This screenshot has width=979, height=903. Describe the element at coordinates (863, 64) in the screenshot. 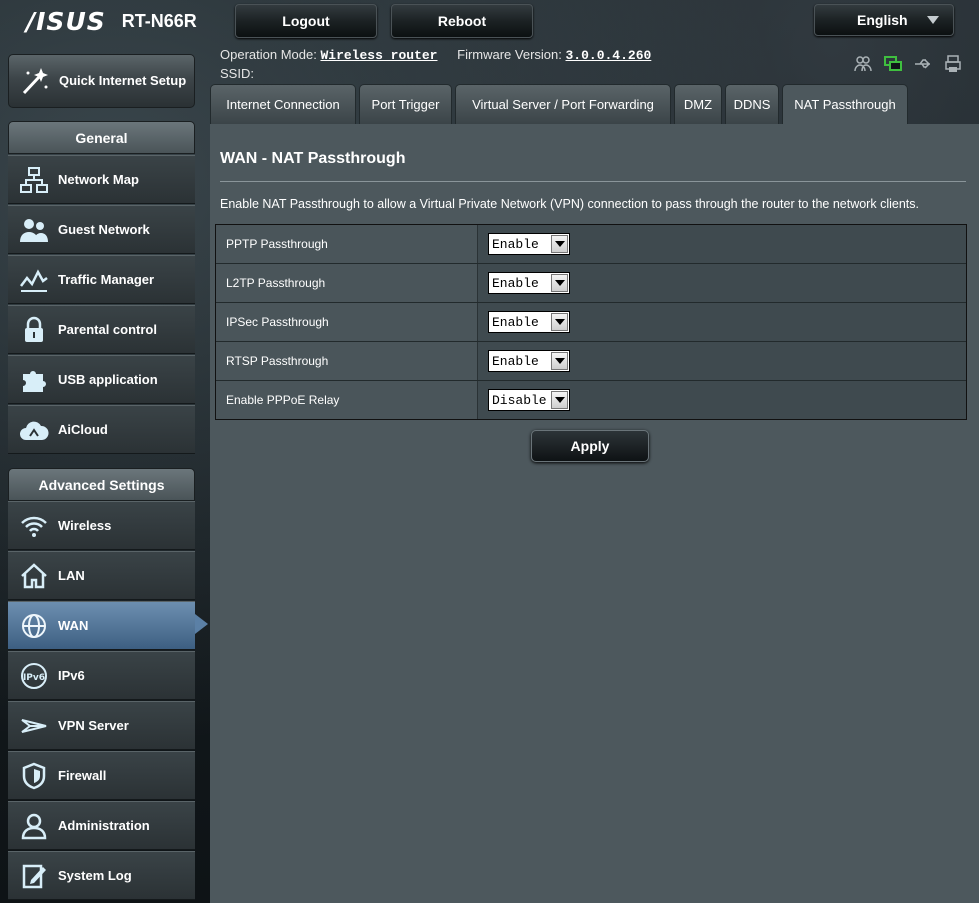

I see `clients-icon` at that location.